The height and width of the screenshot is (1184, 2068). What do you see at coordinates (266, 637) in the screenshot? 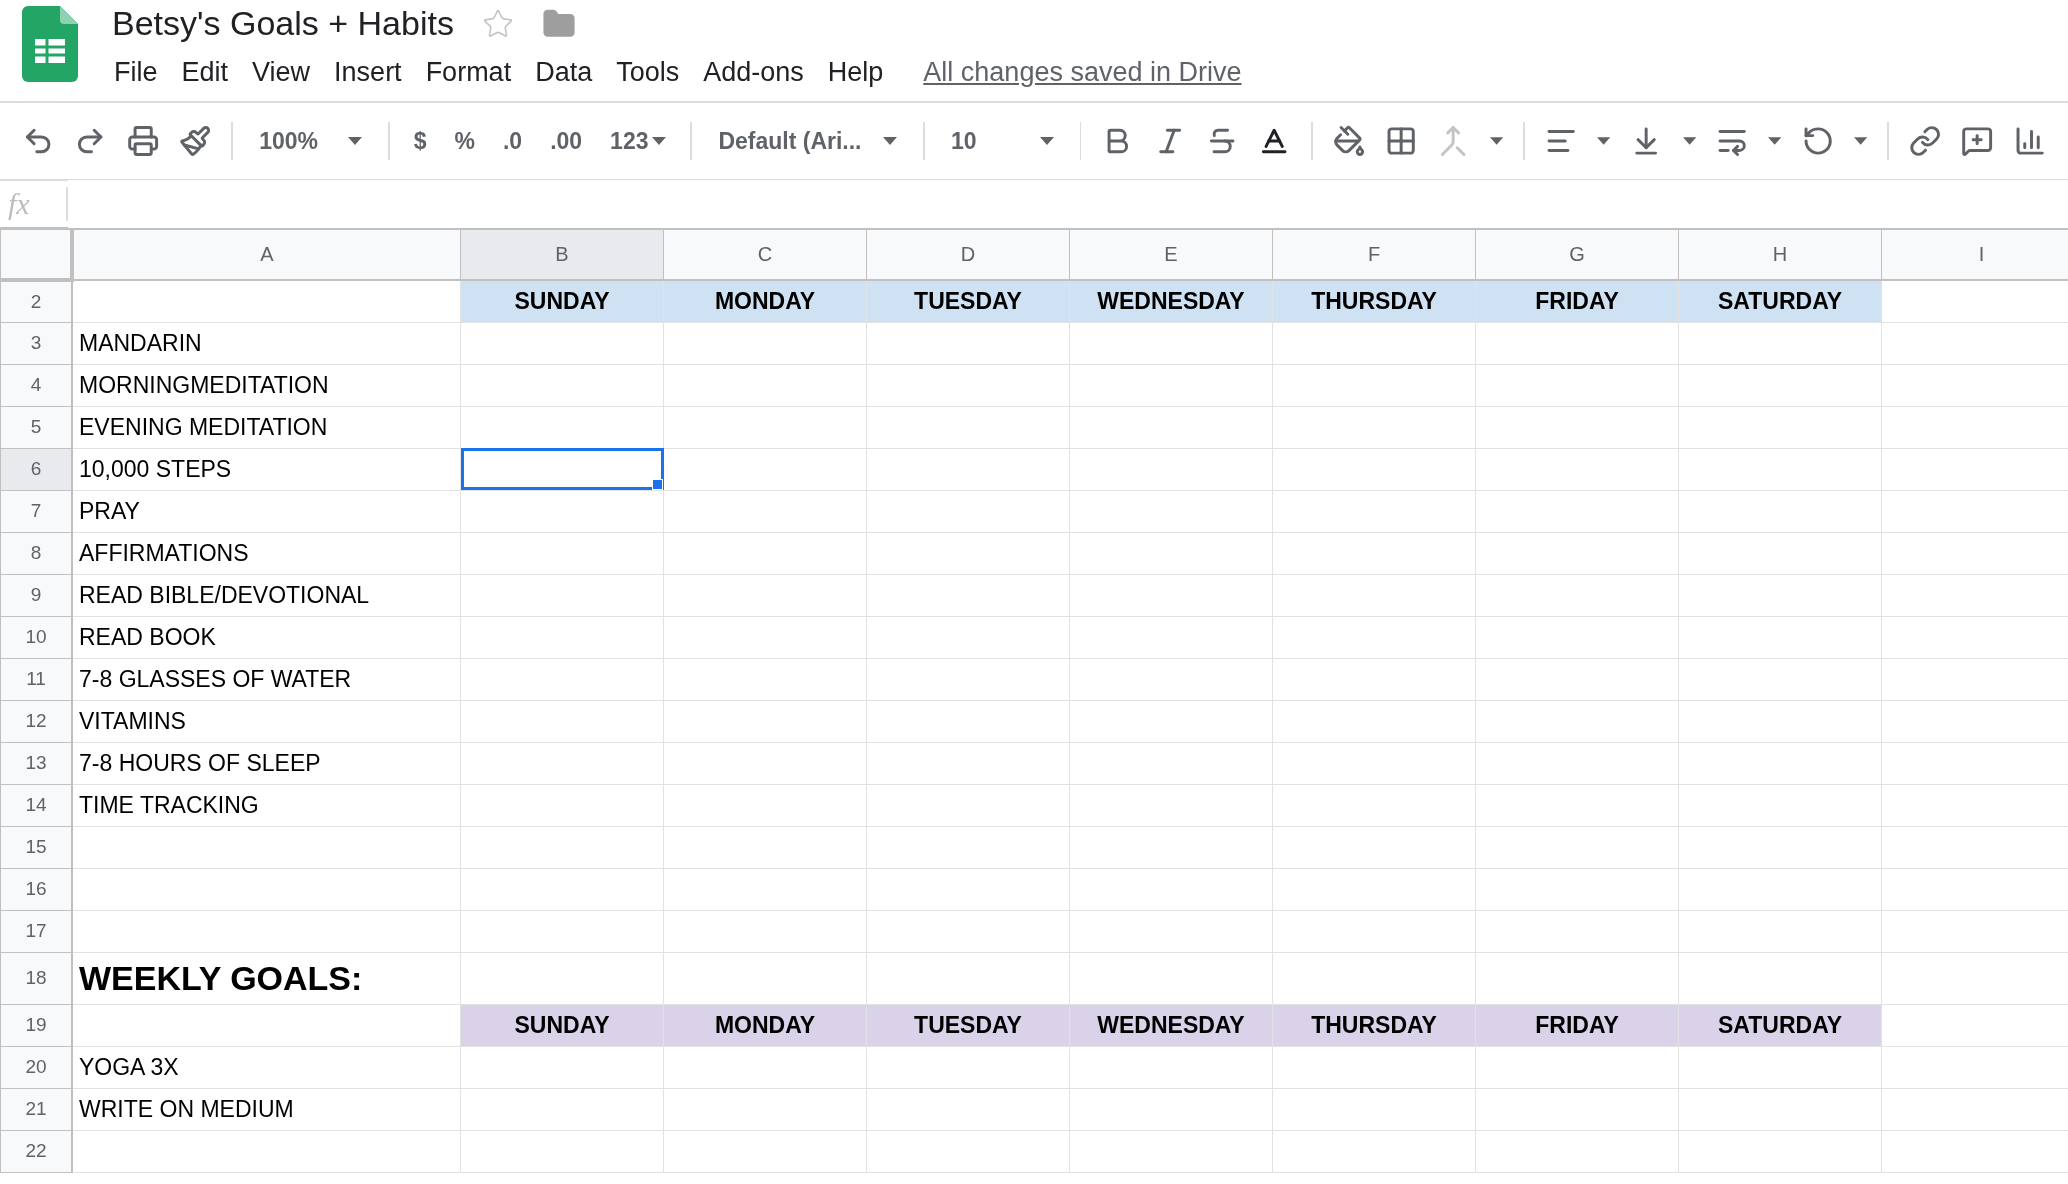
I see `table-cell: READ BOOK` at bounding box center [266, 637].